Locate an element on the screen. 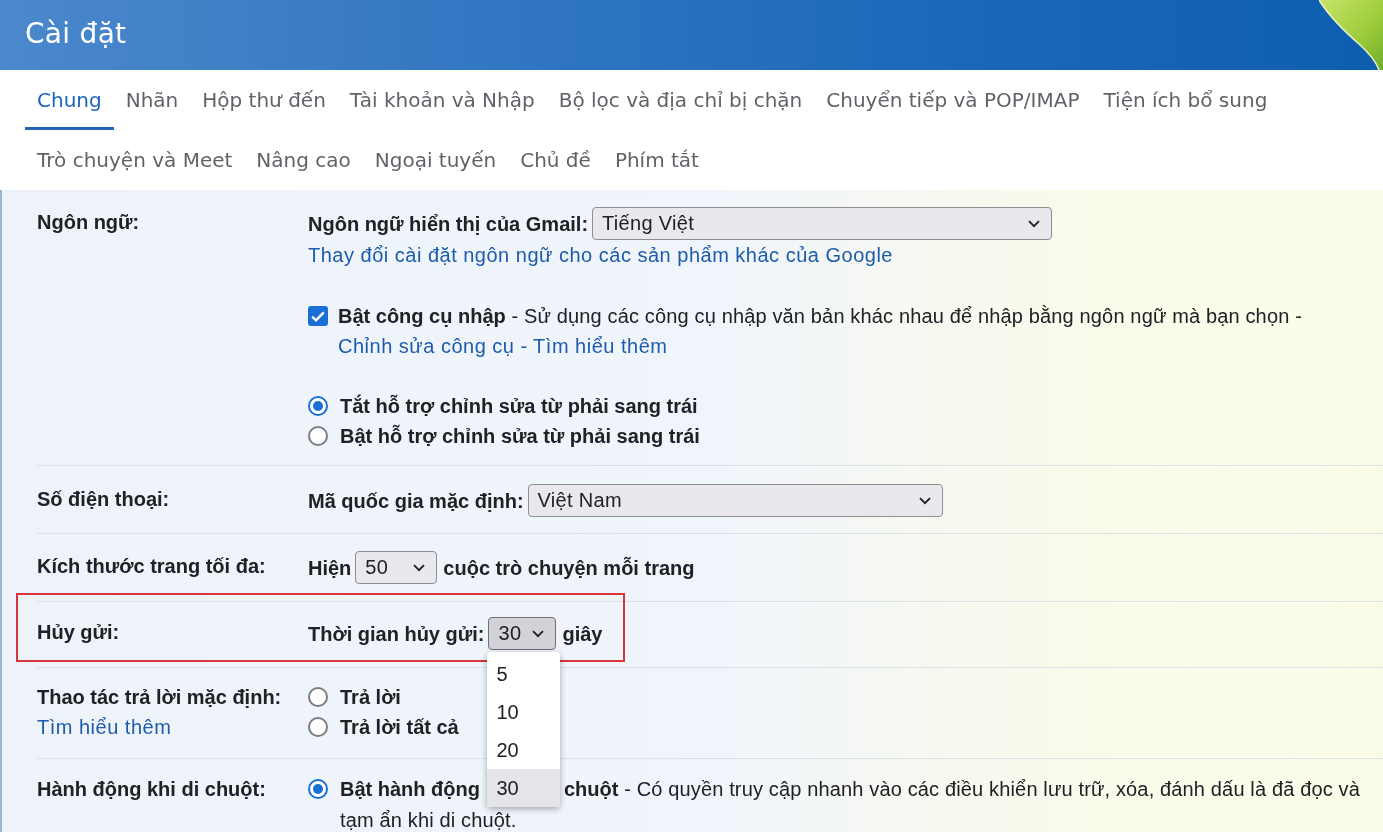  country-select: Việt Nam is located at coordinates (735, 500).